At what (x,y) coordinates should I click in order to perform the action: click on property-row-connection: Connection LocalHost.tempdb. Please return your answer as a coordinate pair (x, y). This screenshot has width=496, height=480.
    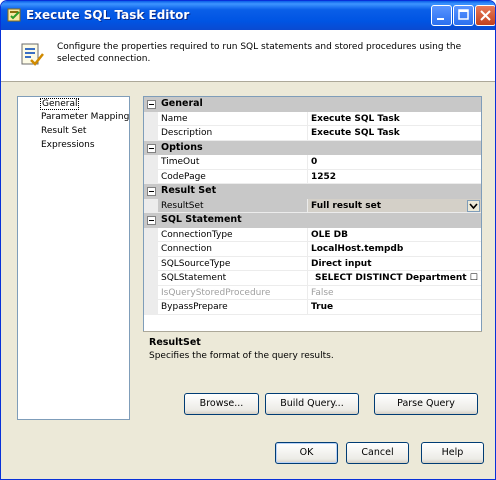
    Looking at the image, I should click on (312, 249).